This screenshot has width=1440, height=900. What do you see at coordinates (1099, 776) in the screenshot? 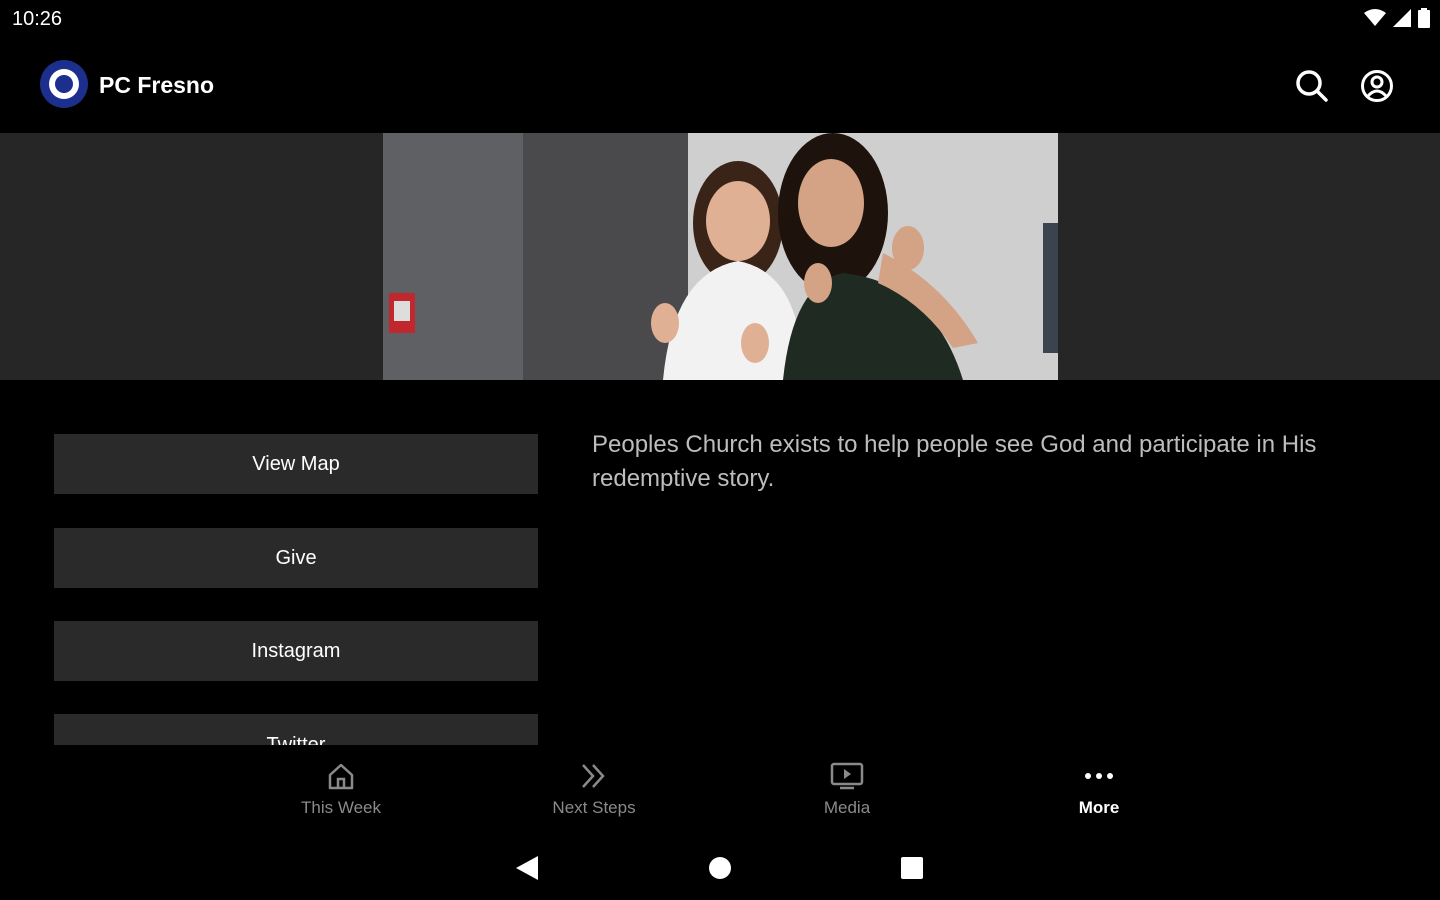
I see `more-horizontal-icon` at bounding box center [1099, 776].